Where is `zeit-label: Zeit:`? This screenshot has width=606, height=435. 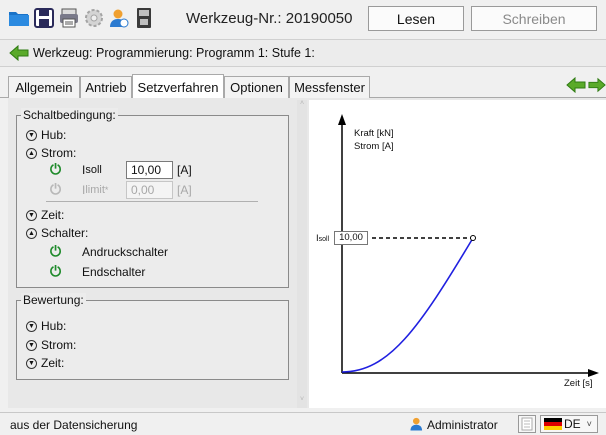 zeit-label: Zeit: is located at coordinates (53, 215).